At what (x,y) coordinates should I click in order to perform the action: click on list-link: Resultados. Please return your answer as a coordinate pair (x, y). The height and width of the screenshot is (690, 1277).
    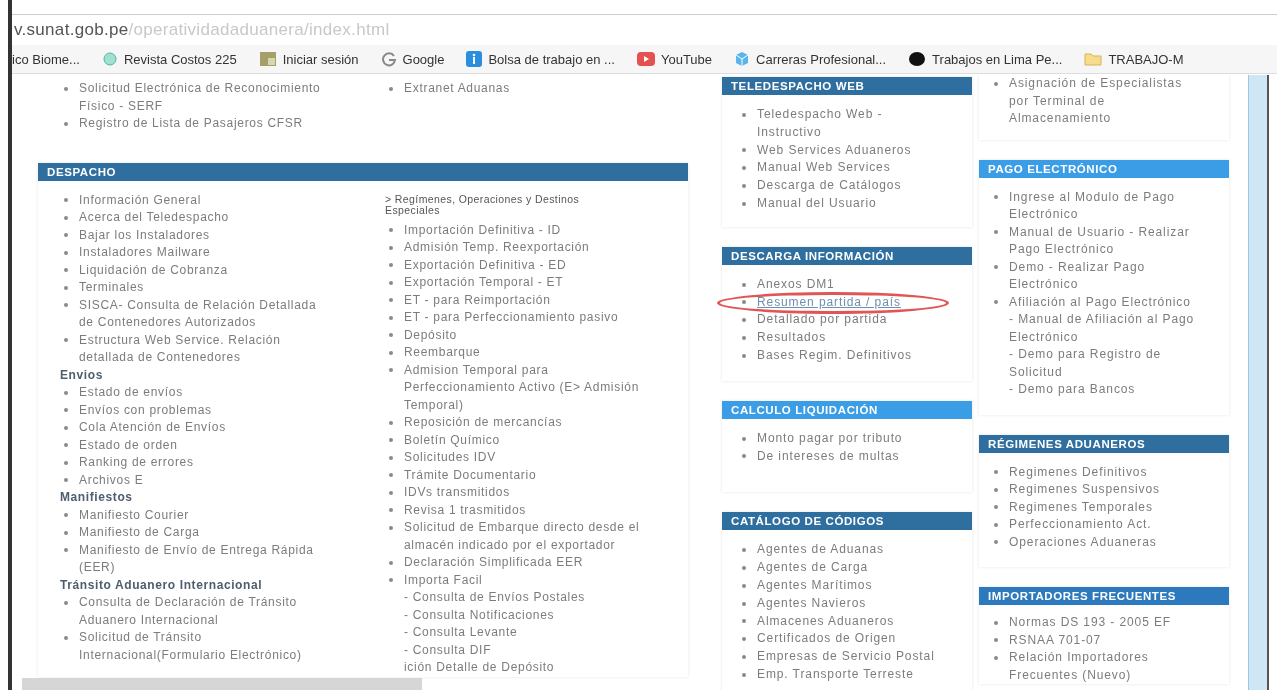
    Looking at the image, I should click on (792, 338).